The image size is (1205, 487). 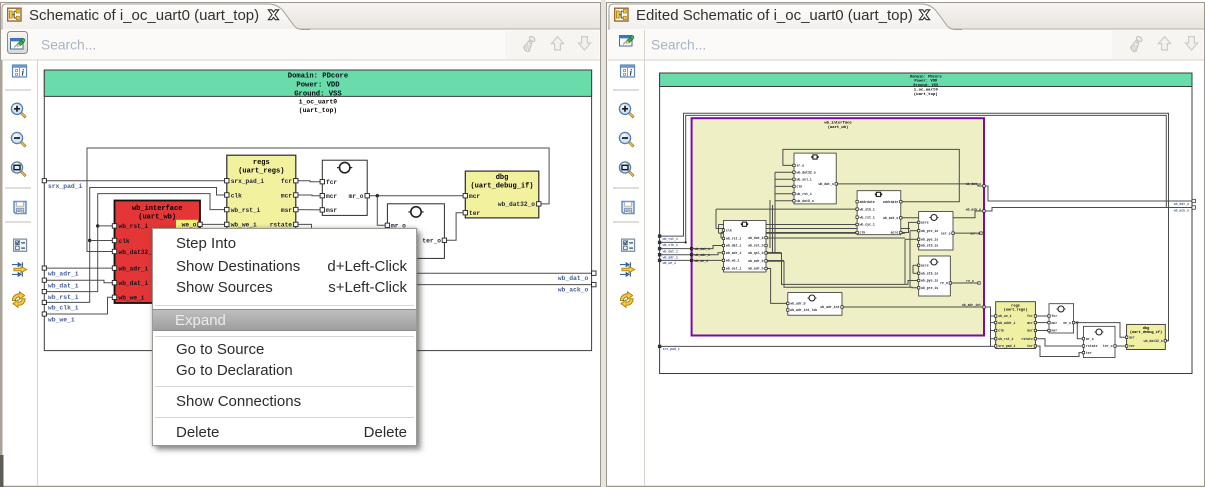 What do you see at coordinates (144, 15) in the screenshot?
I see `svg-text:Schematic of i_oc_uart0 (uart_: Schematic of i_oc_uart0 (uart_top)` at bounding box center [144, 15].